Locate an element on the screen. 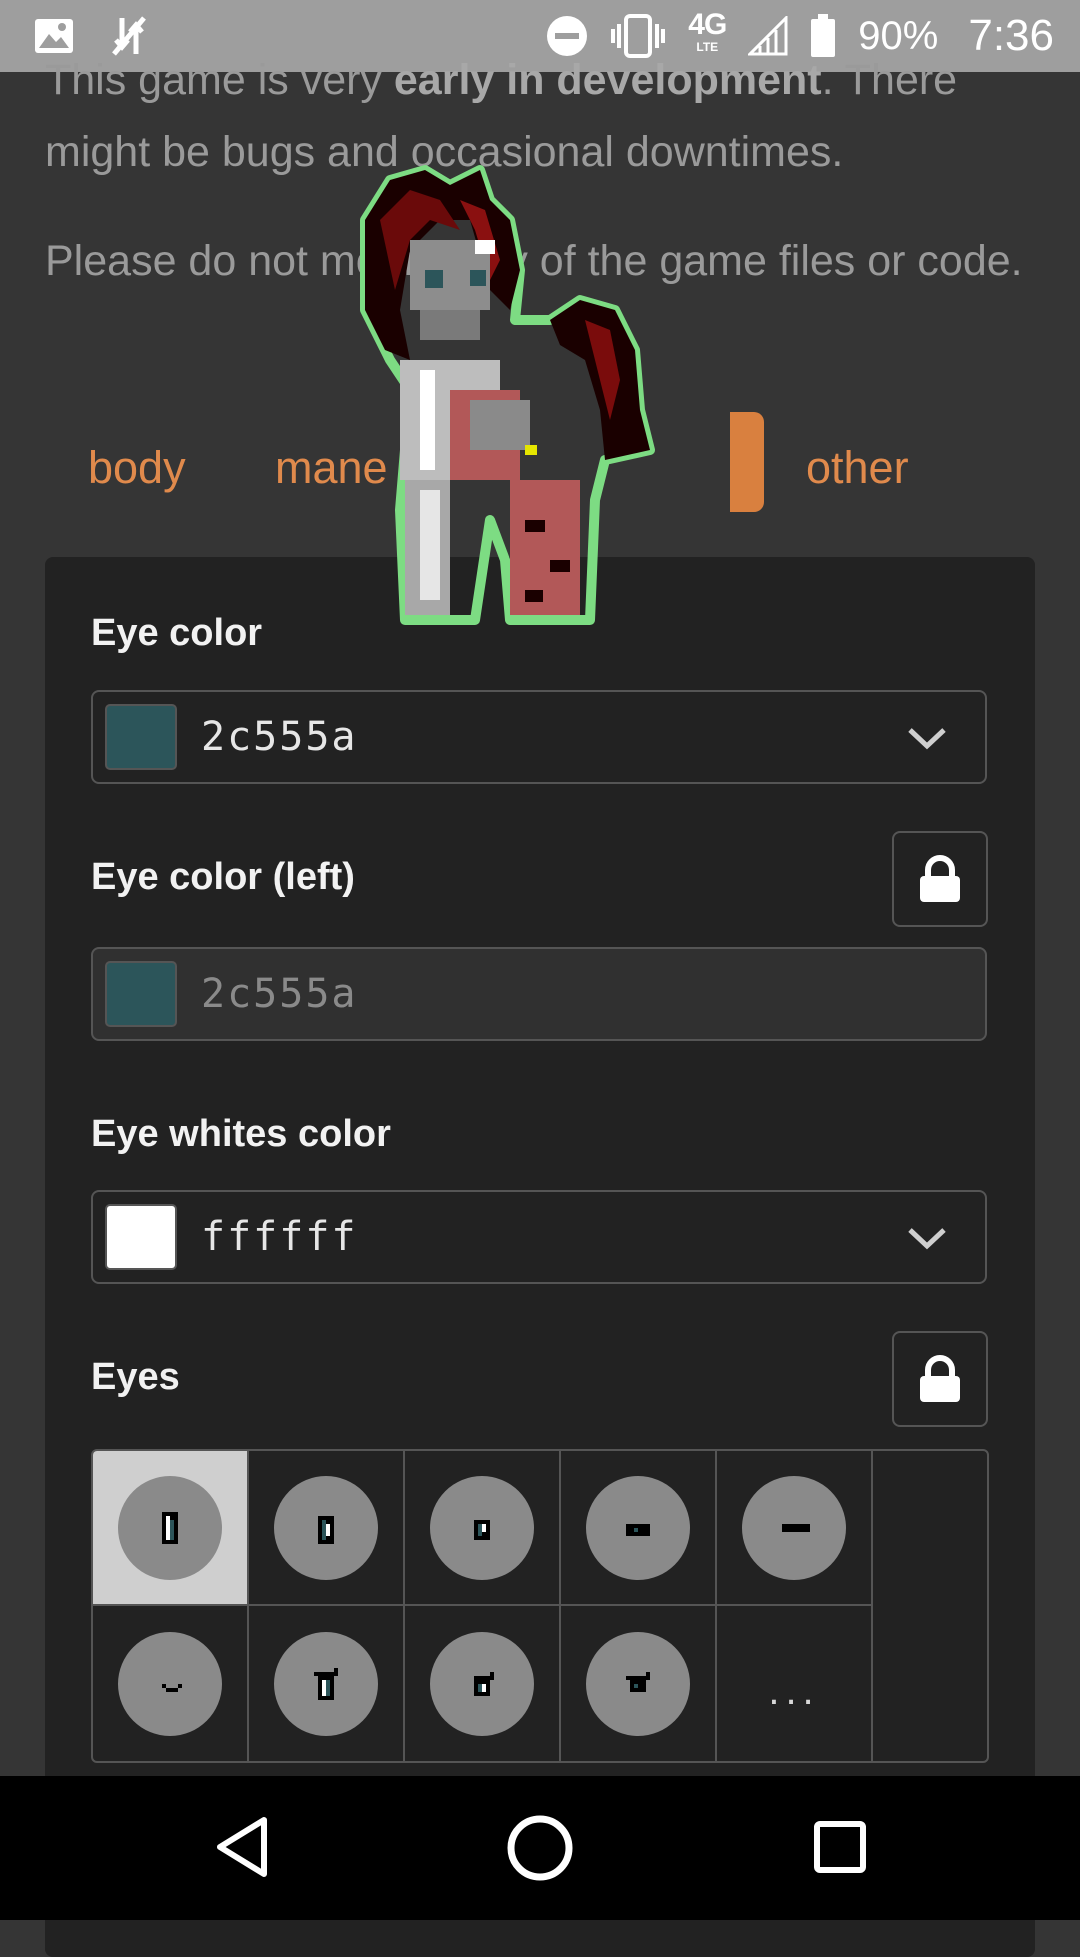 This screenshot has width=1080, height=1957. eye-color-value: 2c555a is located at coordinates (279, 737).